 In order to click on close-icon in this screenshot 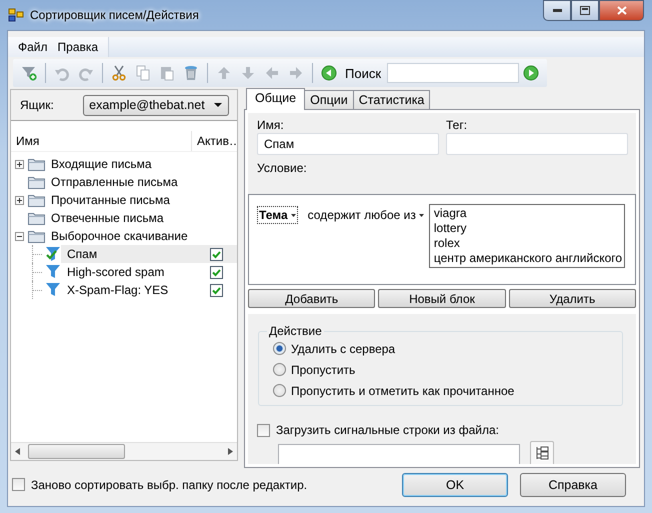, I will do `click(621, 10)`.